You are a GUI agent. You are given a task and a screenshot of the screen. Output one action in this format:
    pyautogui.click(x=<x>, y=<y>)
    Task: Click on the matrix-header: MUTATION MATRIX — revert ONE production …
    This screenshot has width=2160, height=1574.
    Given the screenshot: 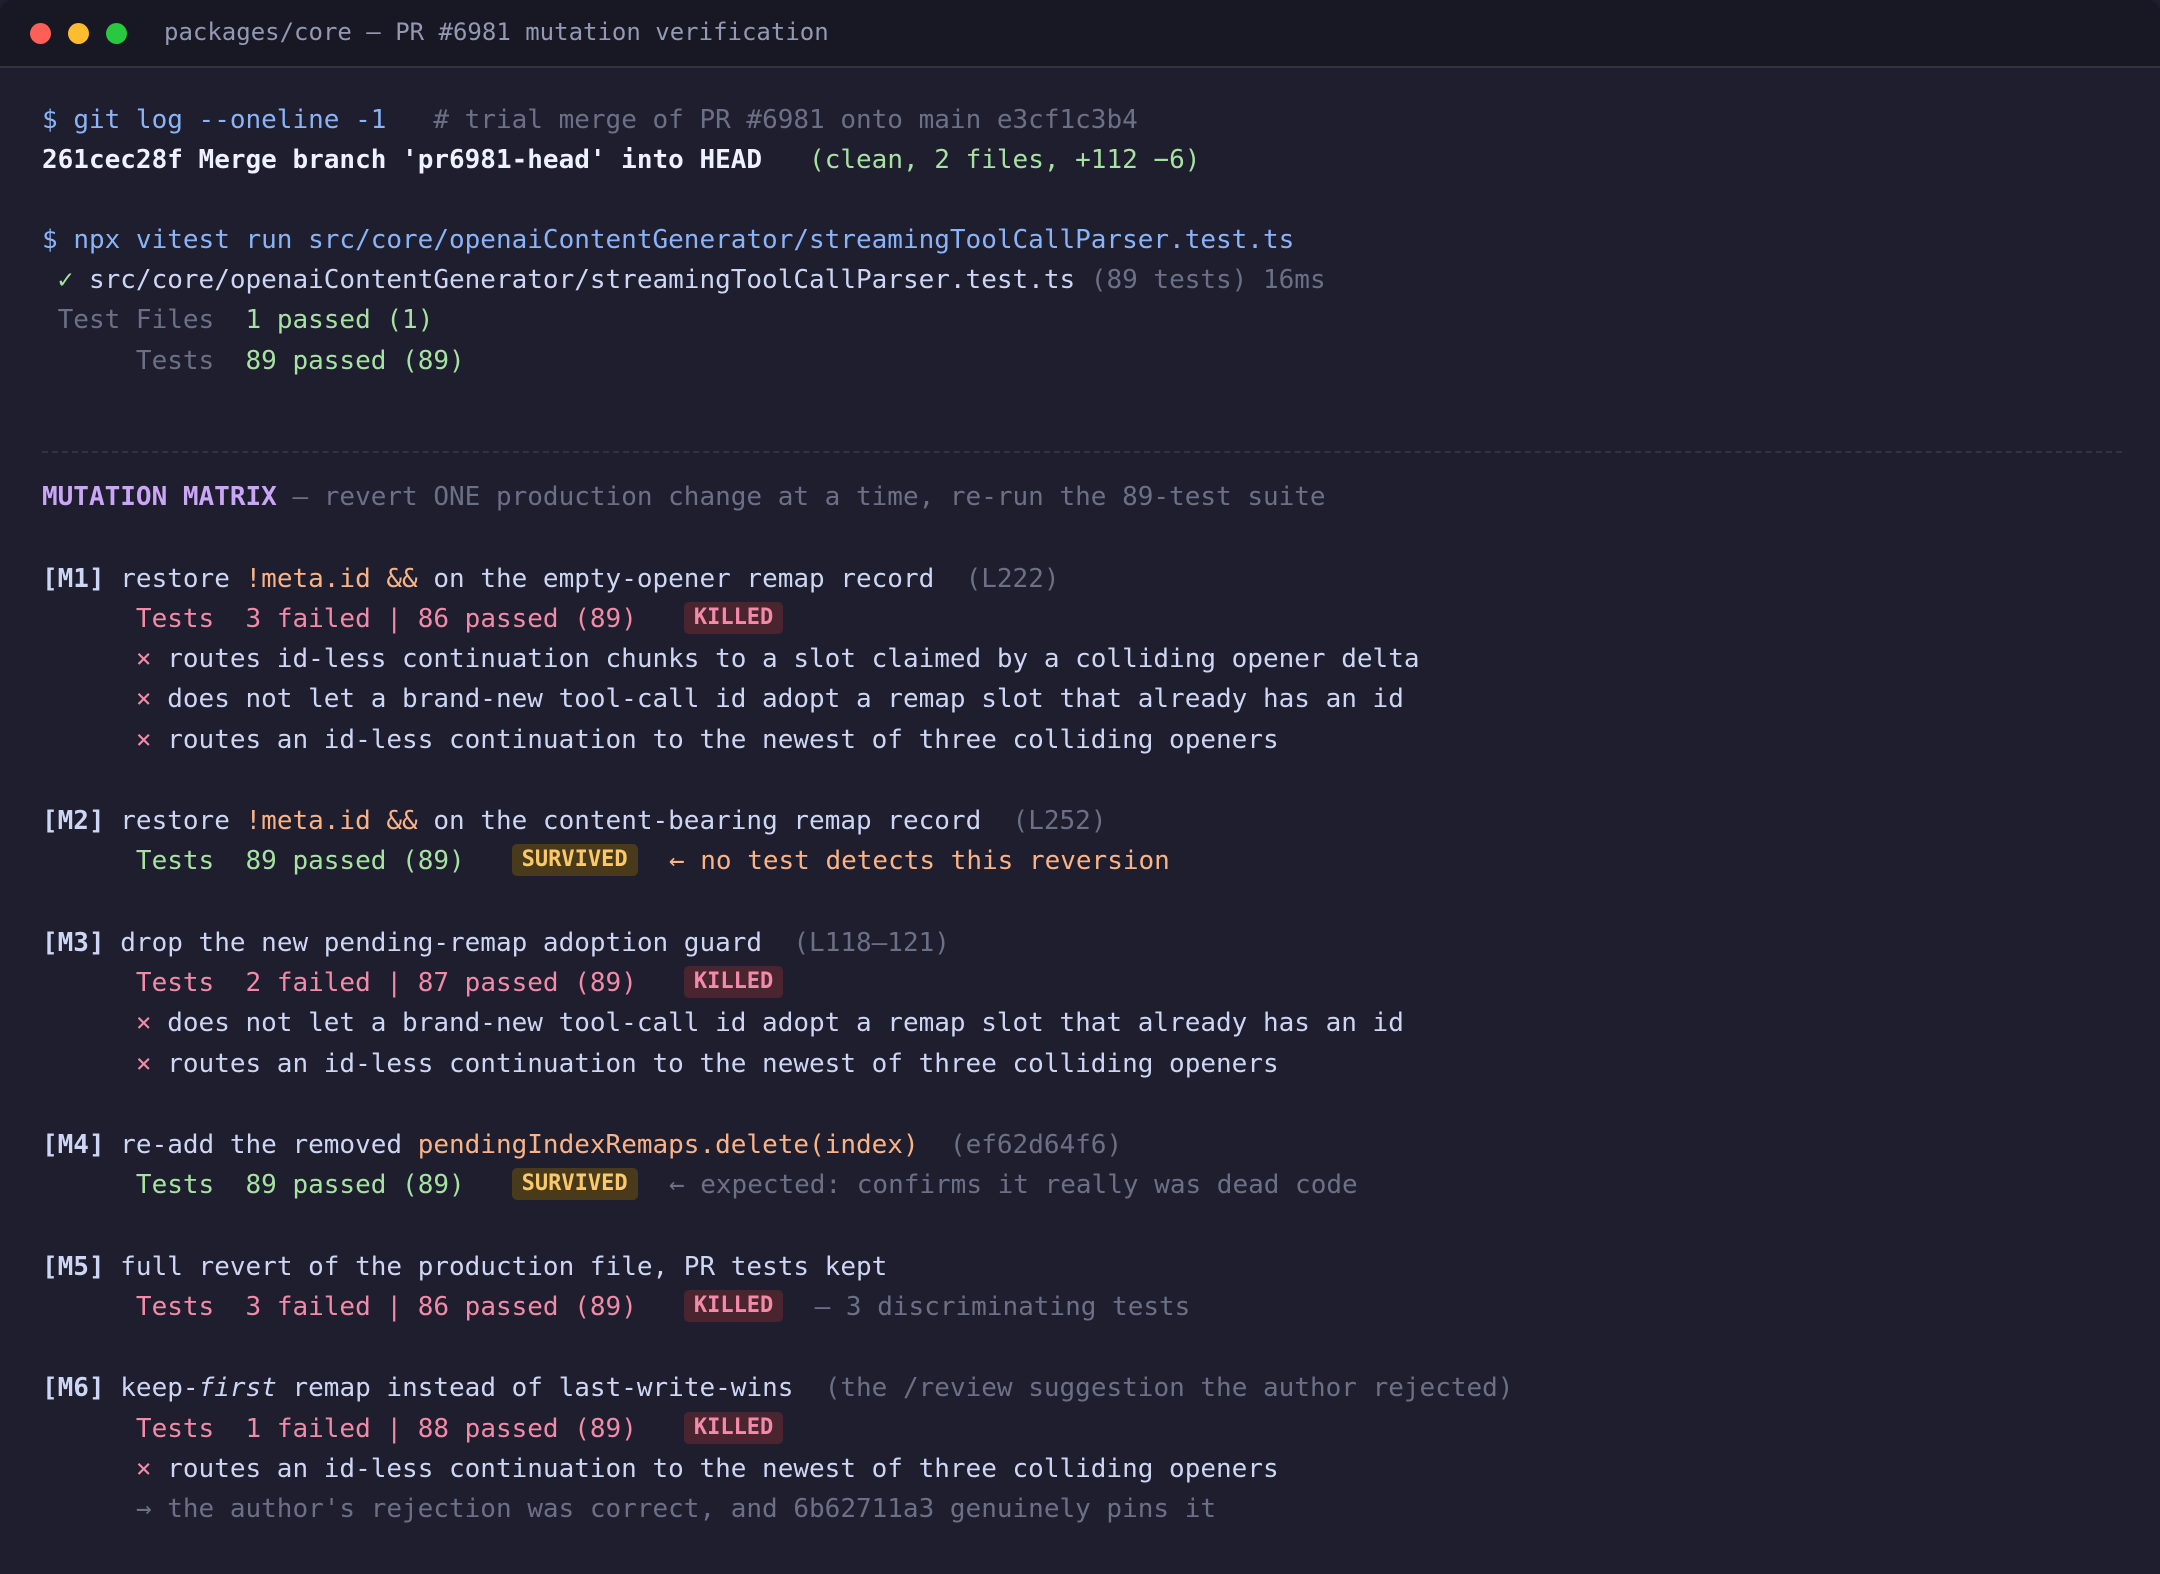 What is the action you would take?
    pyautogui.click(x=684, y=497)
    